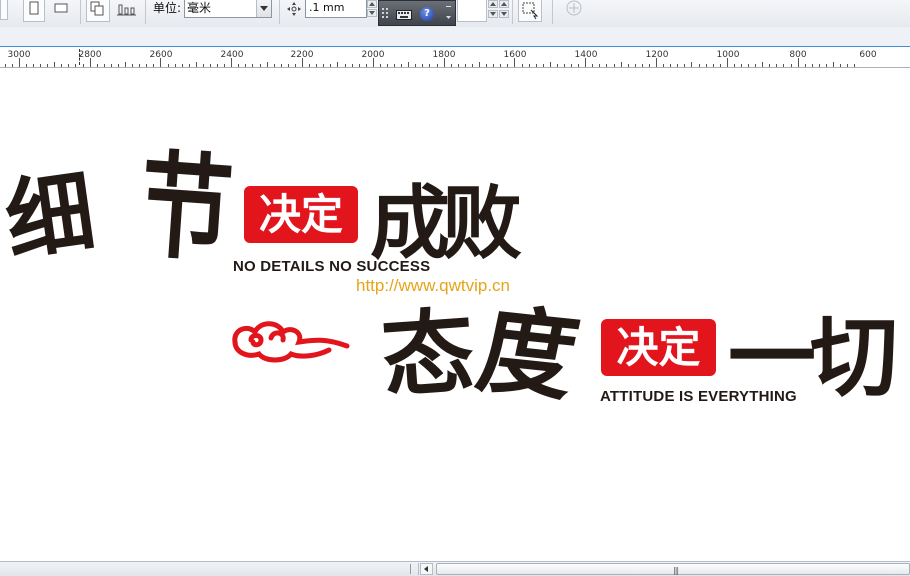 The width and height of the screenshot is (910, 576). I want to click on nudge-up-spinner, so click(372, 4).